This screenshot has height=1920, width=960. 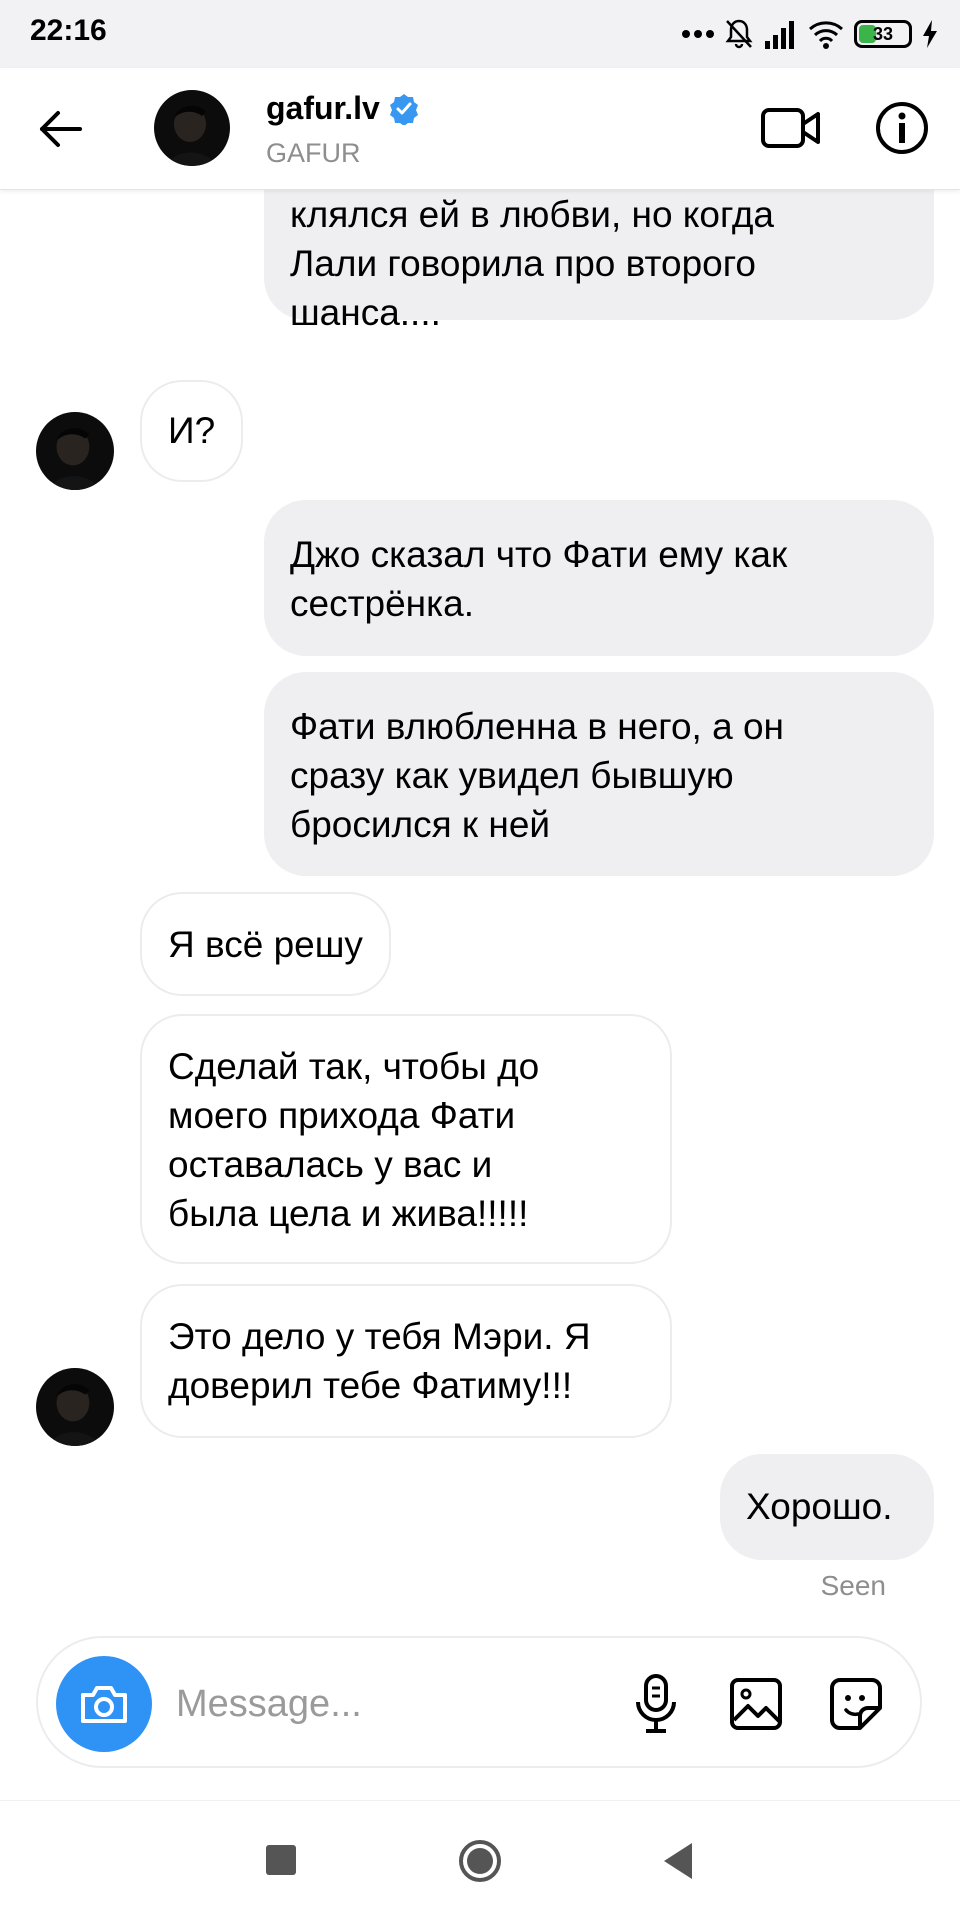 What do you see at coordinates (902, 128) in the screenshot?
I see `info-icon` at bounding box center [902, 128].